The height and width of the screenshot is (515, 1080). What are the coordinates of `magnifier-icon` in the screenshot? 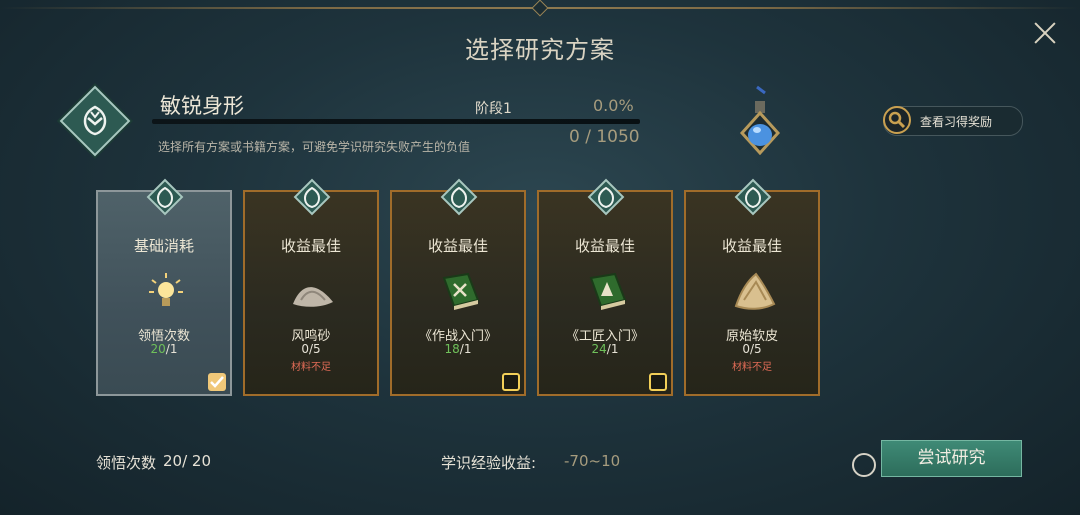 It's located at (897, 120).